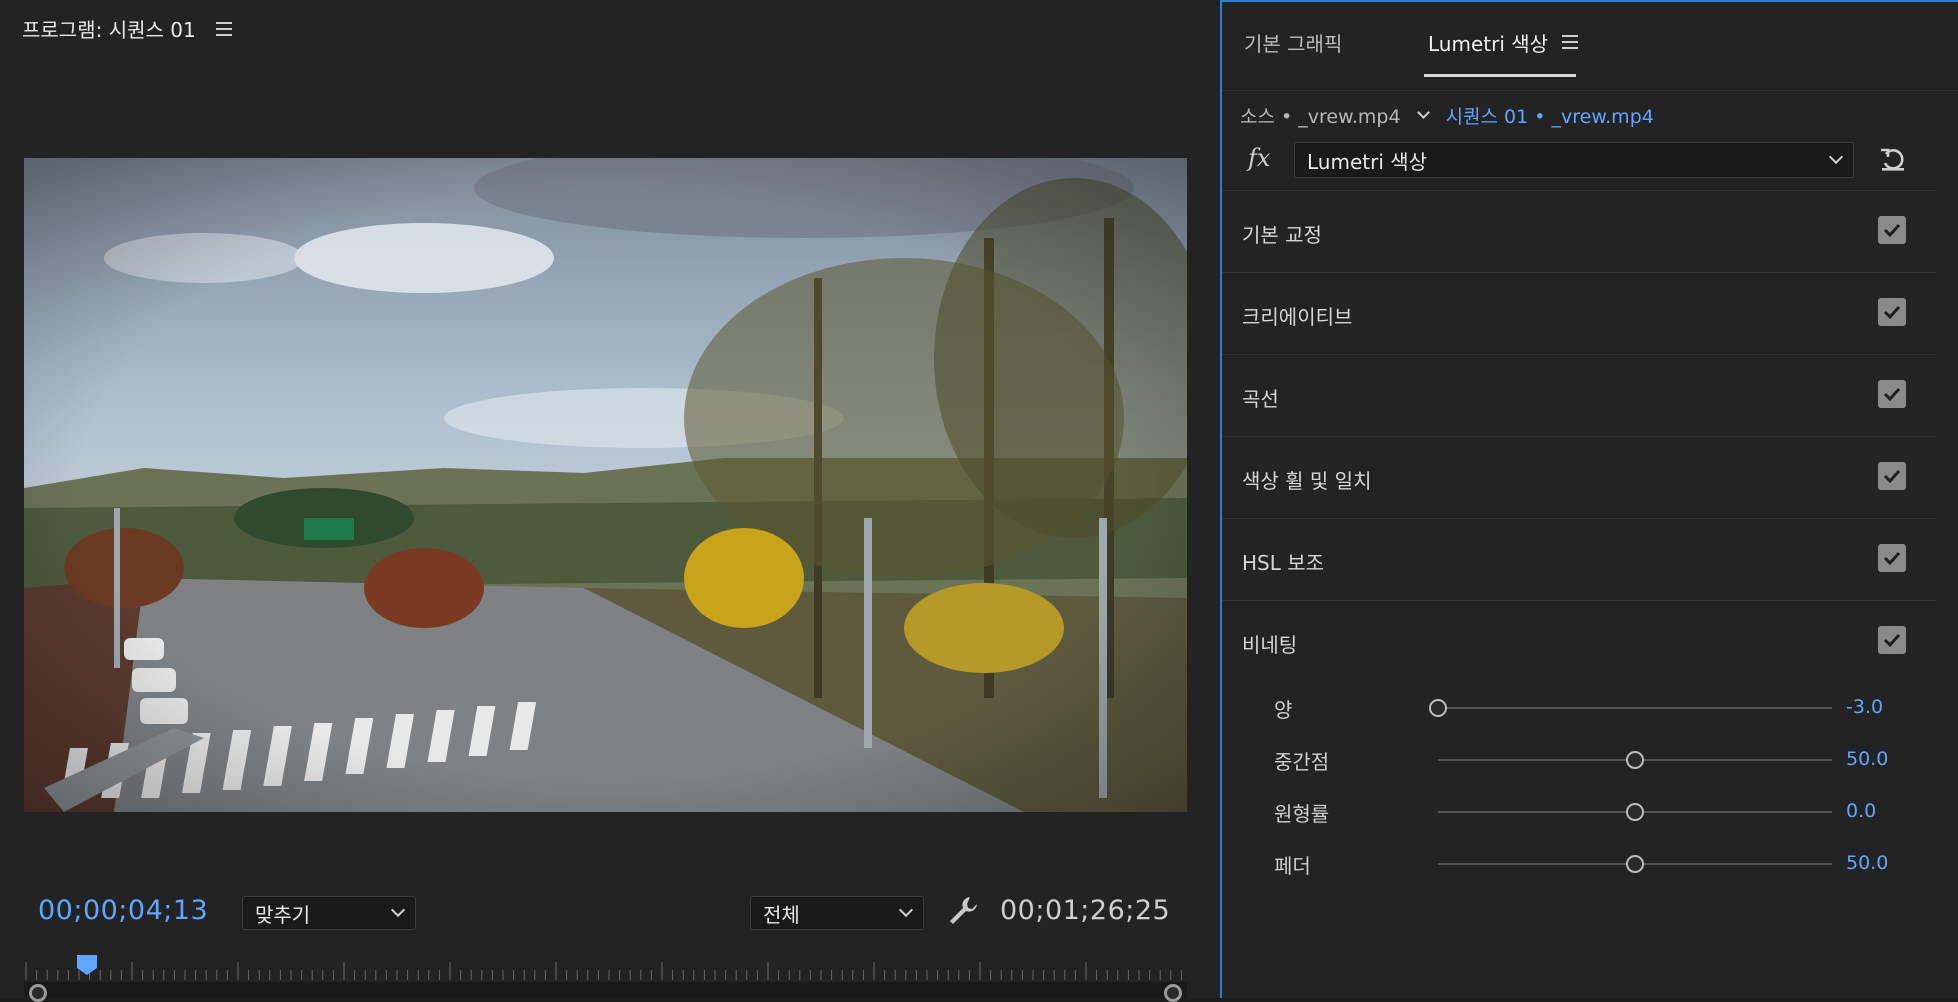 The height and width of the screenshot is (1002, 1958). Describe the element at coordinates (1864, 707) in the screenshot. I see `slider-value: -3.0` at that location.